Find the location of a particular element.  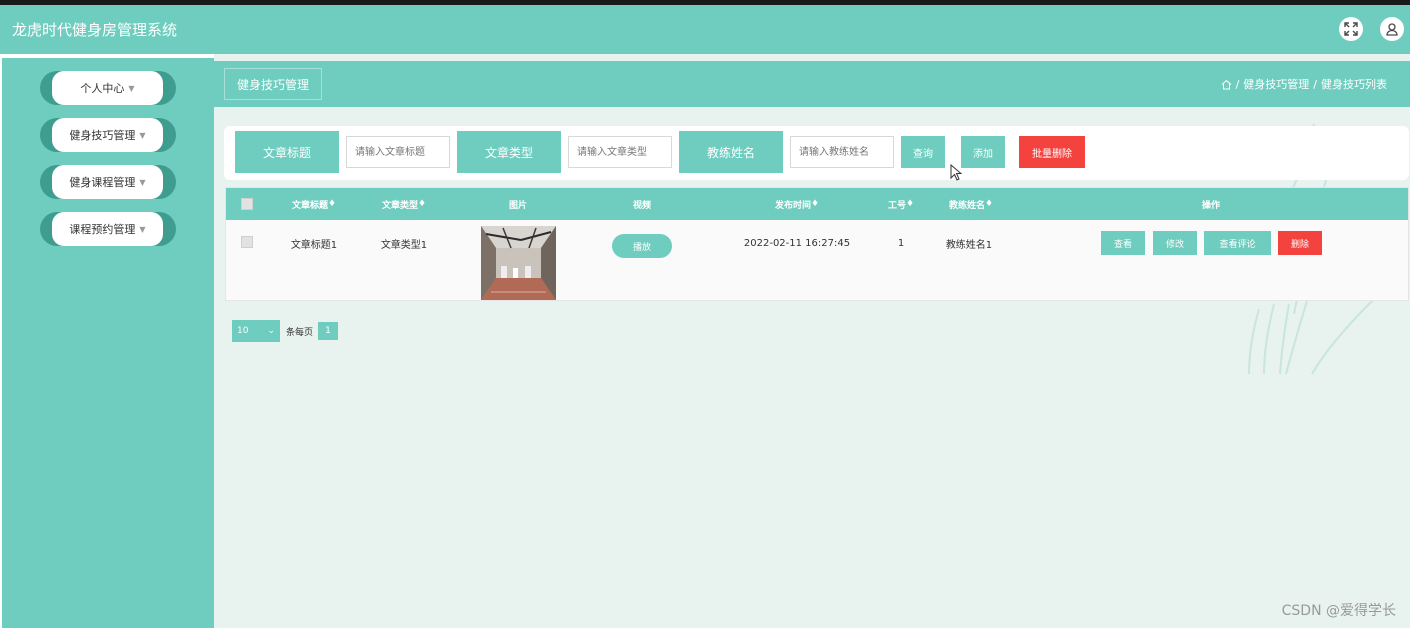

edit-button: 修改 is located at coordinates (1175, 243).